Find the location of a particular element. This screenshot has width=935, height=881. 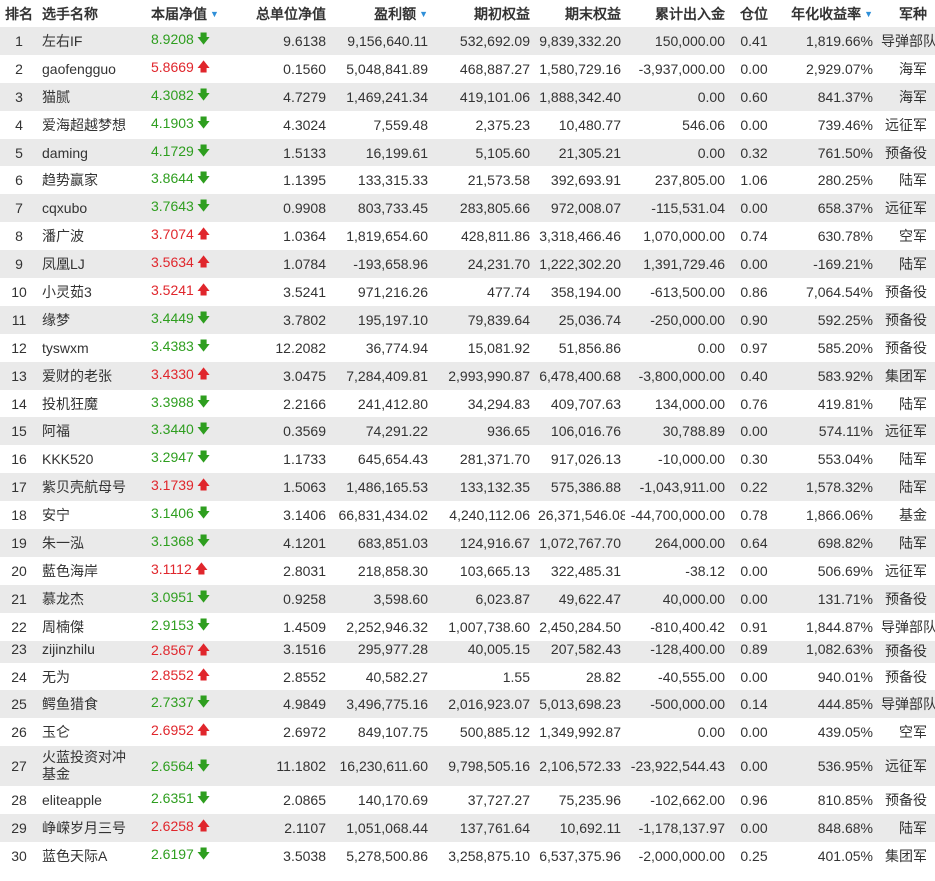

player-name-cell: 爱财的老张 is located at coordinates (90, 375).